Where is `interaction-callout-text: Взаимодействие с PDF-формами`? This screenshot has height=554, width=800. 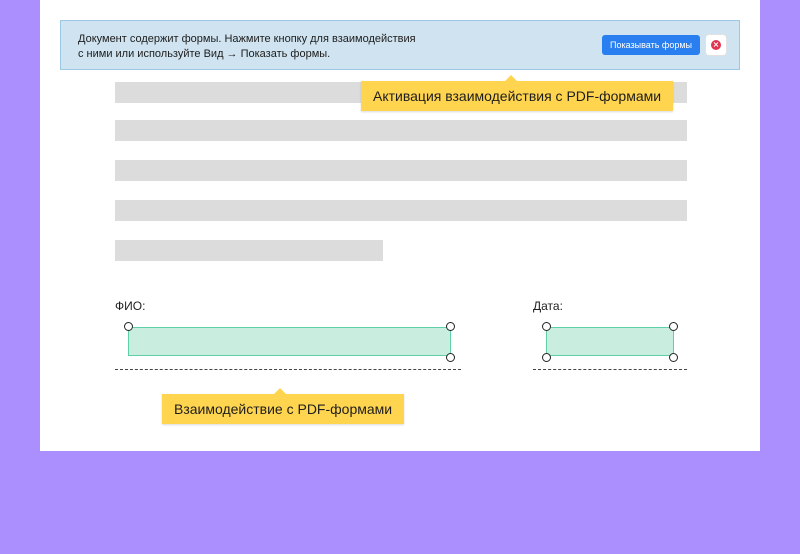
interaction-callout-text: Взаимодействие с PDF-формами is located at coordinates (283, 409).